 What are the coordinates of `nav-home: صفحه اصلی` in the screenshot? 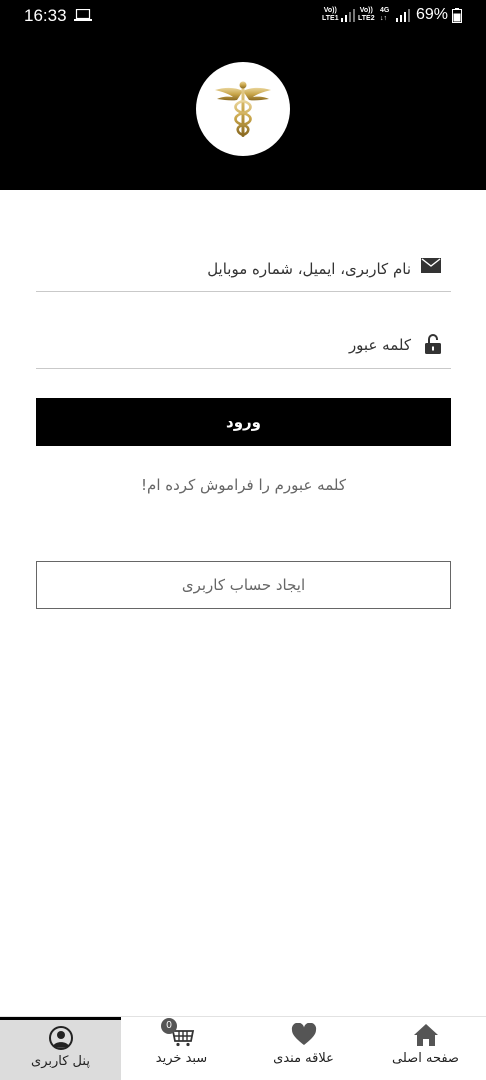 It's located at (425, 1048).